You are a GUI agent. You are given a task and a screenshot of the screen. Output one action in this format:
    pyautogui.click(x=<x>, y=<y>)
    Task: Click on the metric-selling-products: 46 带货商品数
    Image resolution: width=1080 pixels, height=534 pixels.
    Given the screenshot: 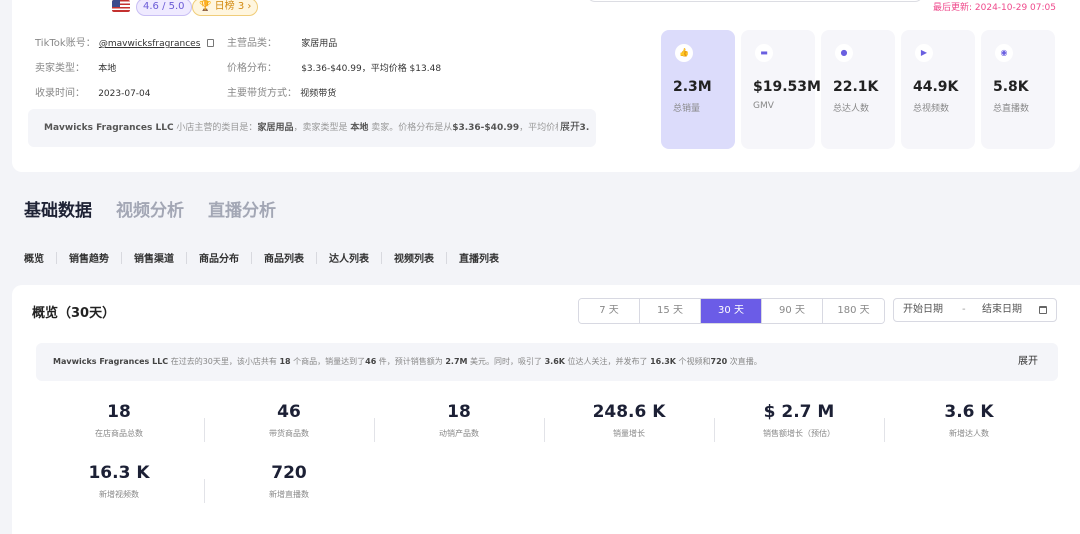 What is the action you would take?
    pyautogui.click(x=289, y=420)
    